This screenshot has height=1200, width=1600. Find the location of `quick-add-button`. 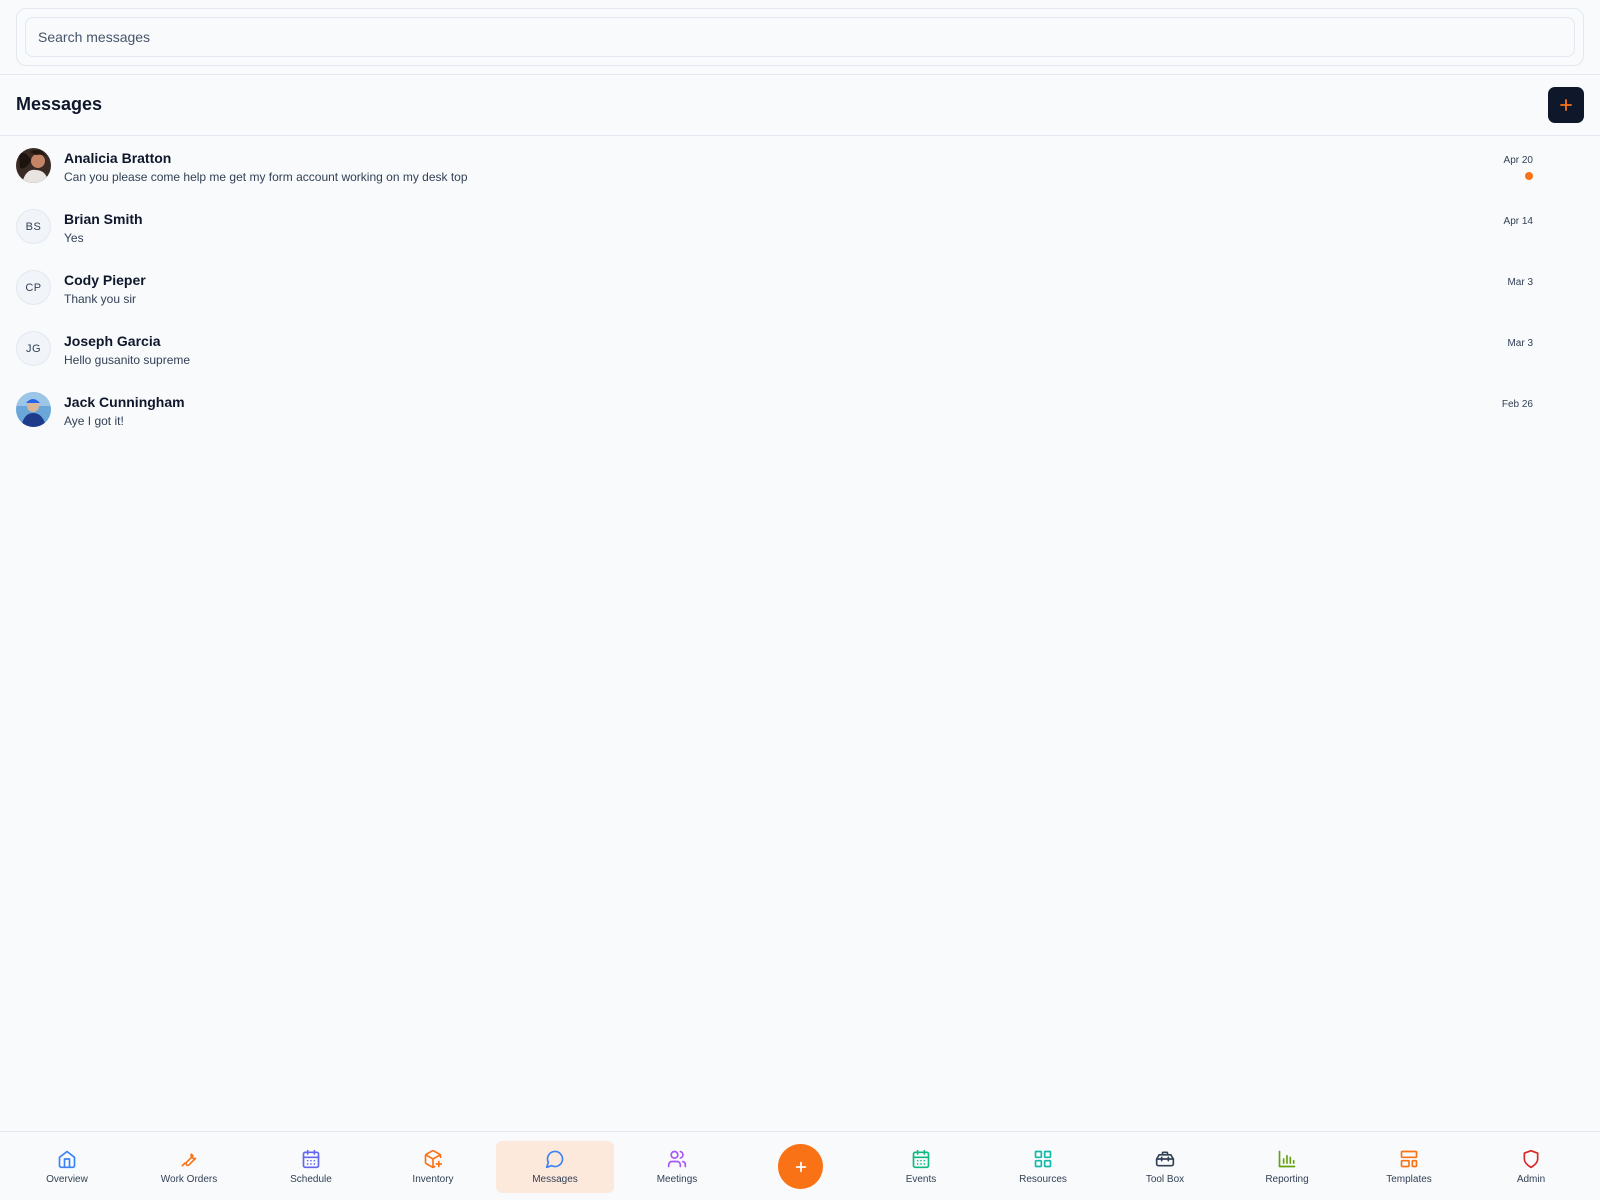

quick-add-button is located at coordinates (800, 1166).